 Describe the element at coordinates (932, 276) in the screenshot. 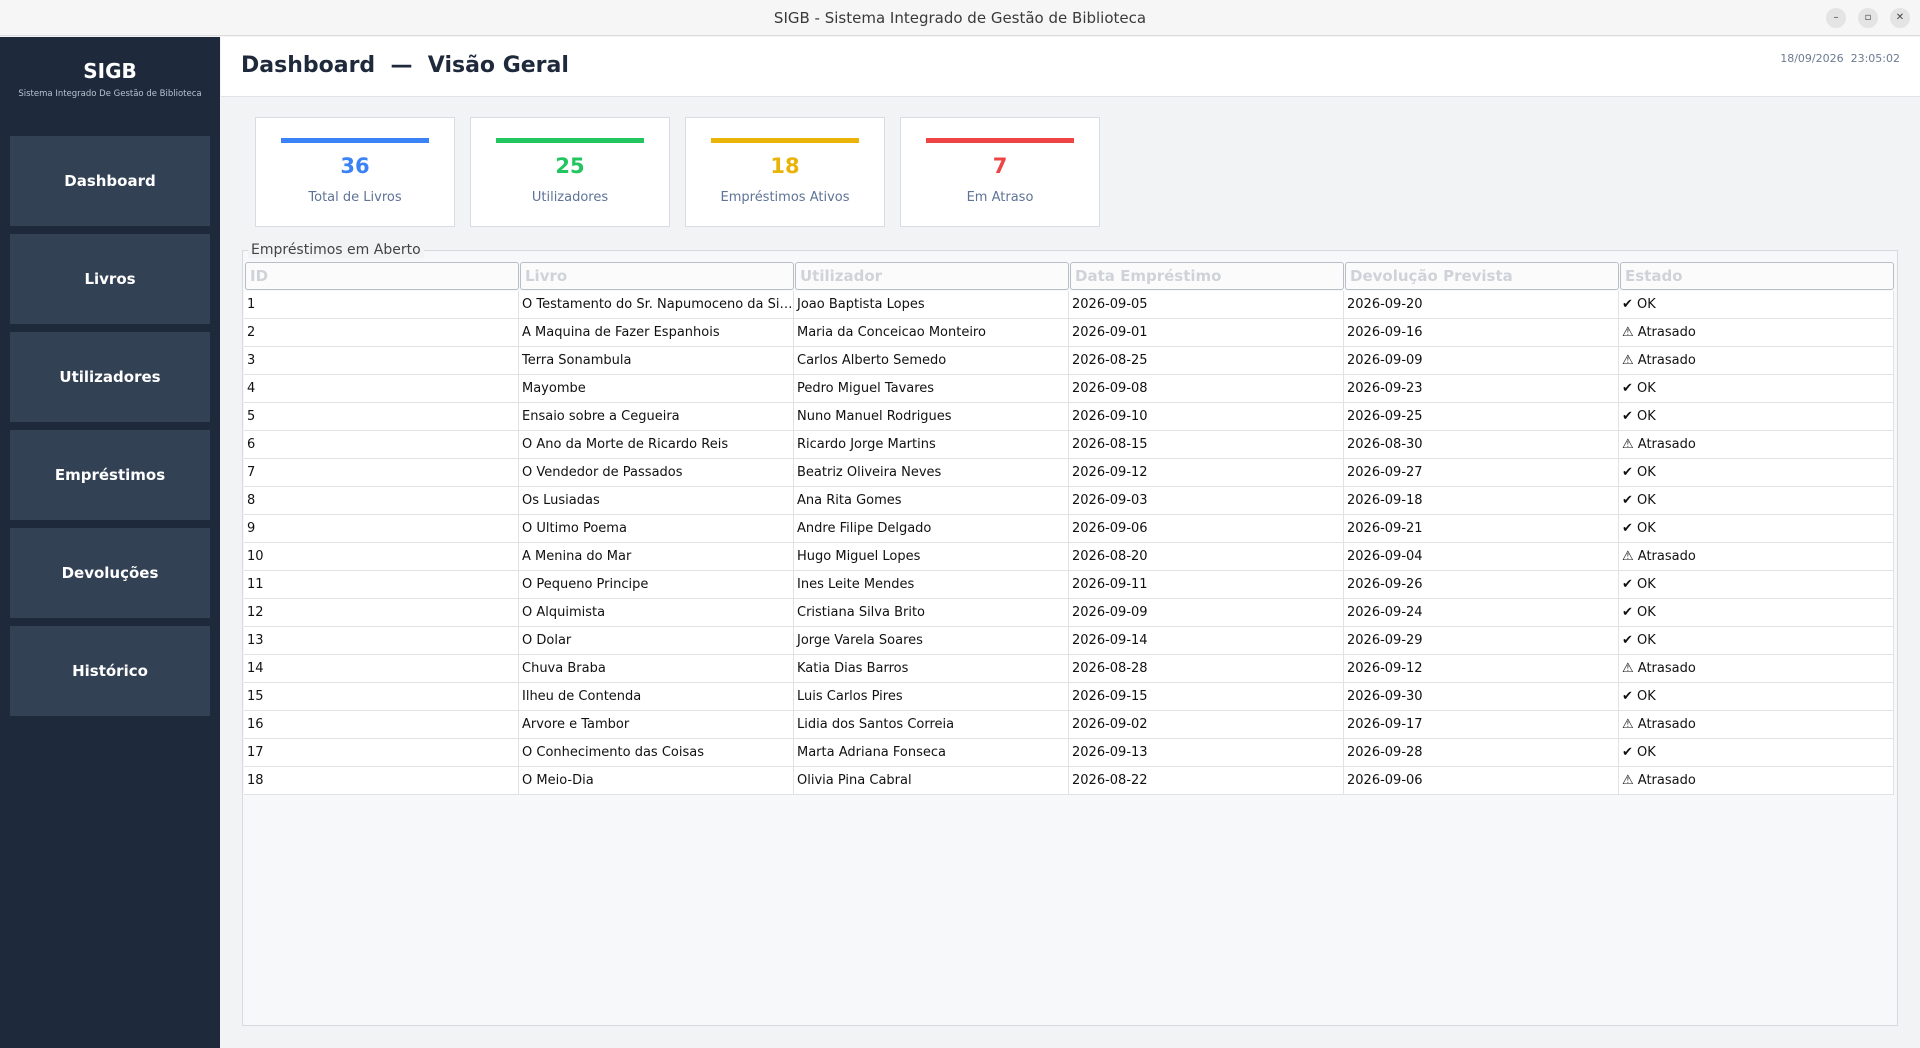

I see `column-header-utilizador: Utilizador` at that location.